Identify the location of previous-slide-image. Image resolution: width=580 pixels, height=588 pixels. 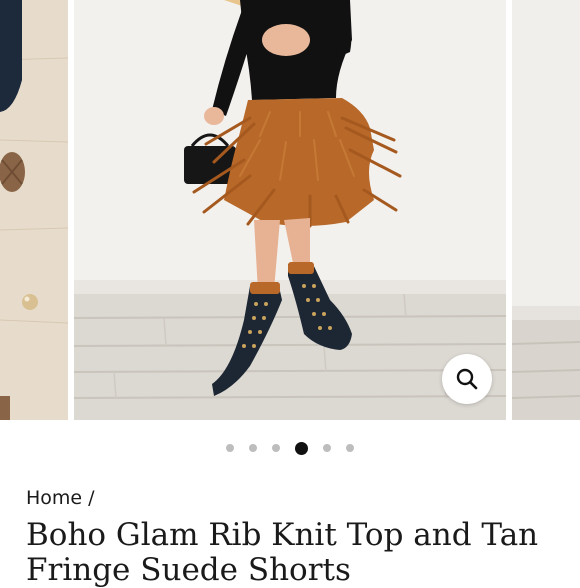
(34, 210).